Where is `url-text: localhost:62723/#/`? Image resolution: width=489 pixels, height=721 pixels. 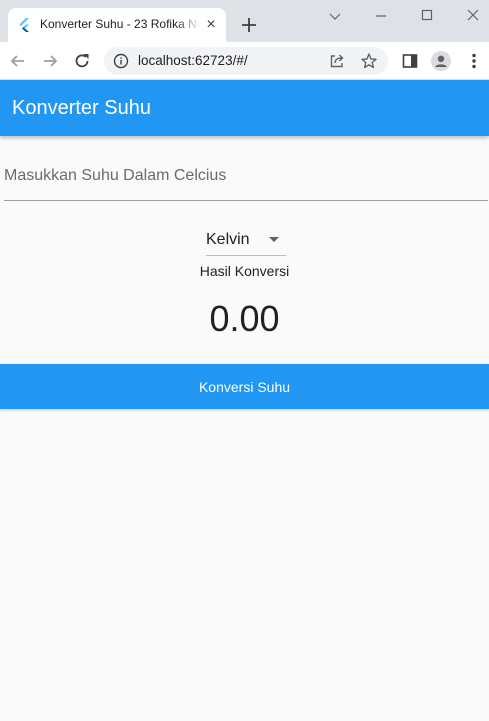
url-text: localhost:62723/#/ is located at coordinates (193, 60).